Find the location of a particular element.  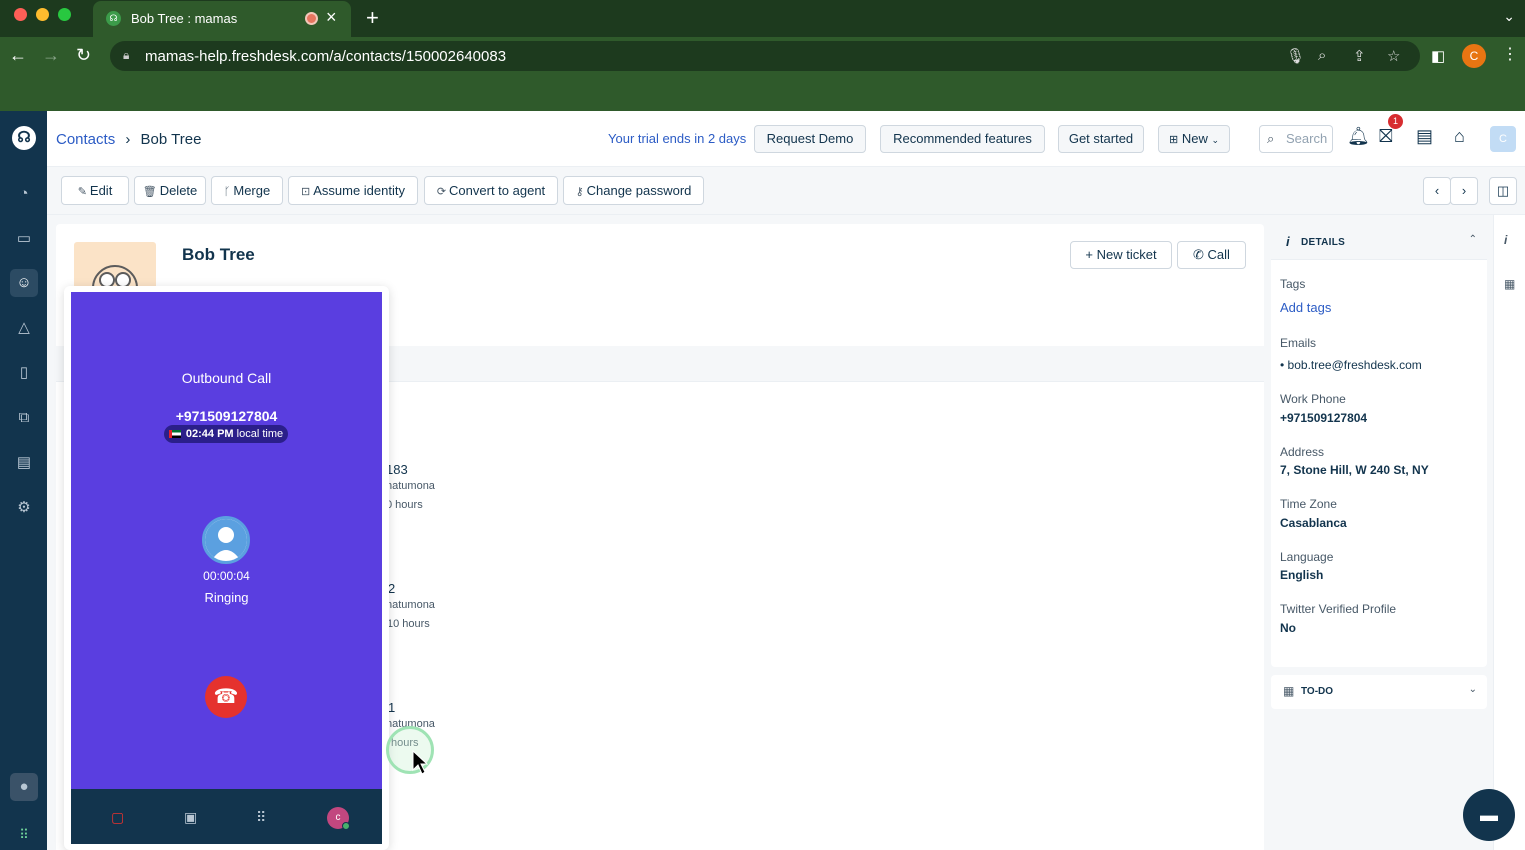

convert-to-agent-button: ⟳ Convert to agent is located at coordinates (491, 190).